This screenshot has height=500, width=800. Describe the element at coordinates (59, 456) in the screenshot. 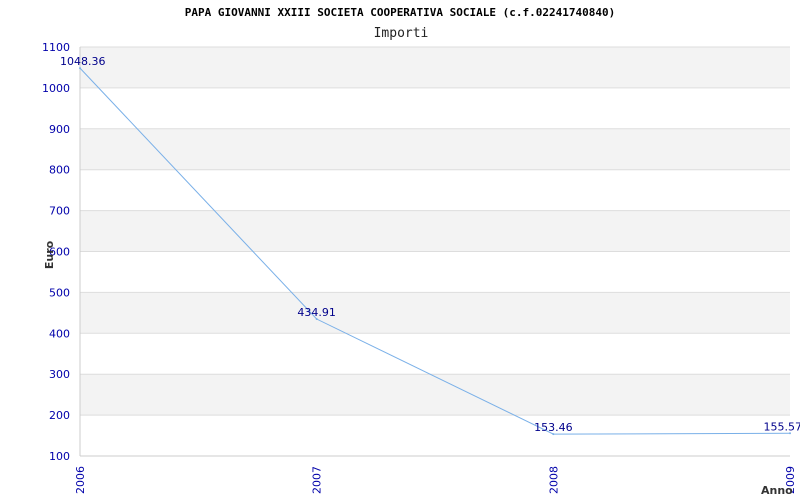

I see `y-tick-label: 100` at that location.